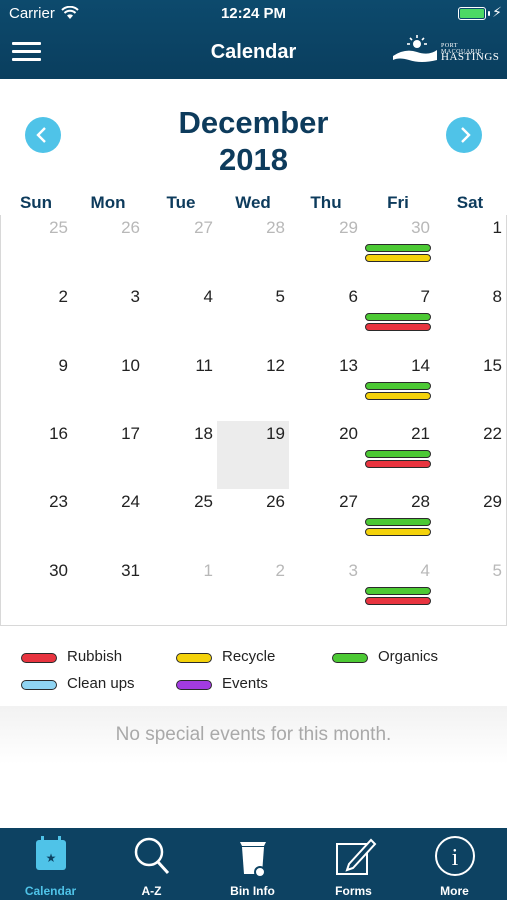  What do you see at coordinates (36, 387) in the screenshot?
I see `day-cell: 9` at bounding box center [36, 387].